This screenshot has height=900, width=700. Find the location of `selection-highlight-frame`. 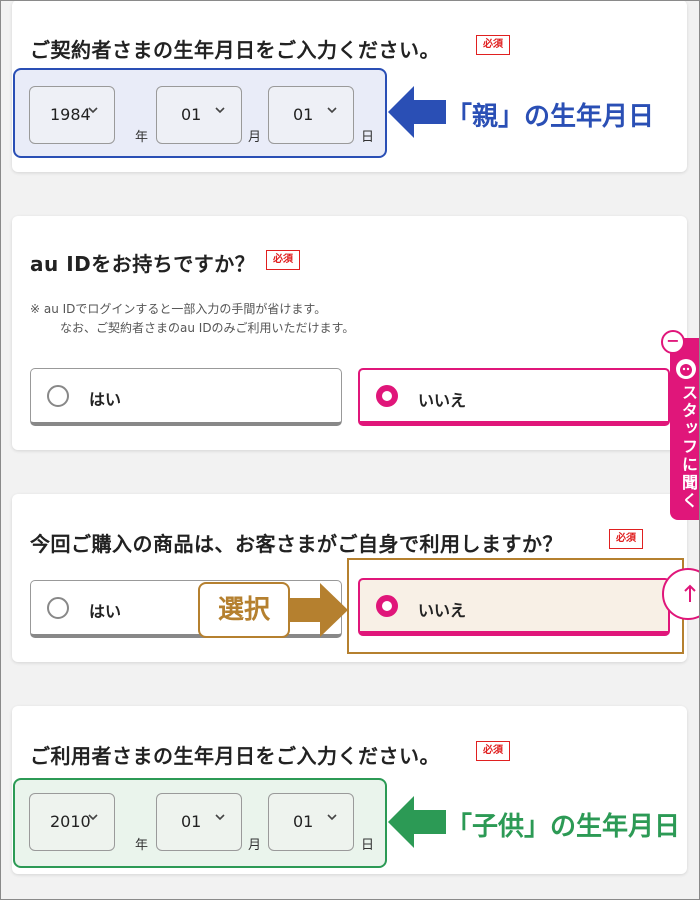

selection-highlight-frame is located at coordinates (515, 606).